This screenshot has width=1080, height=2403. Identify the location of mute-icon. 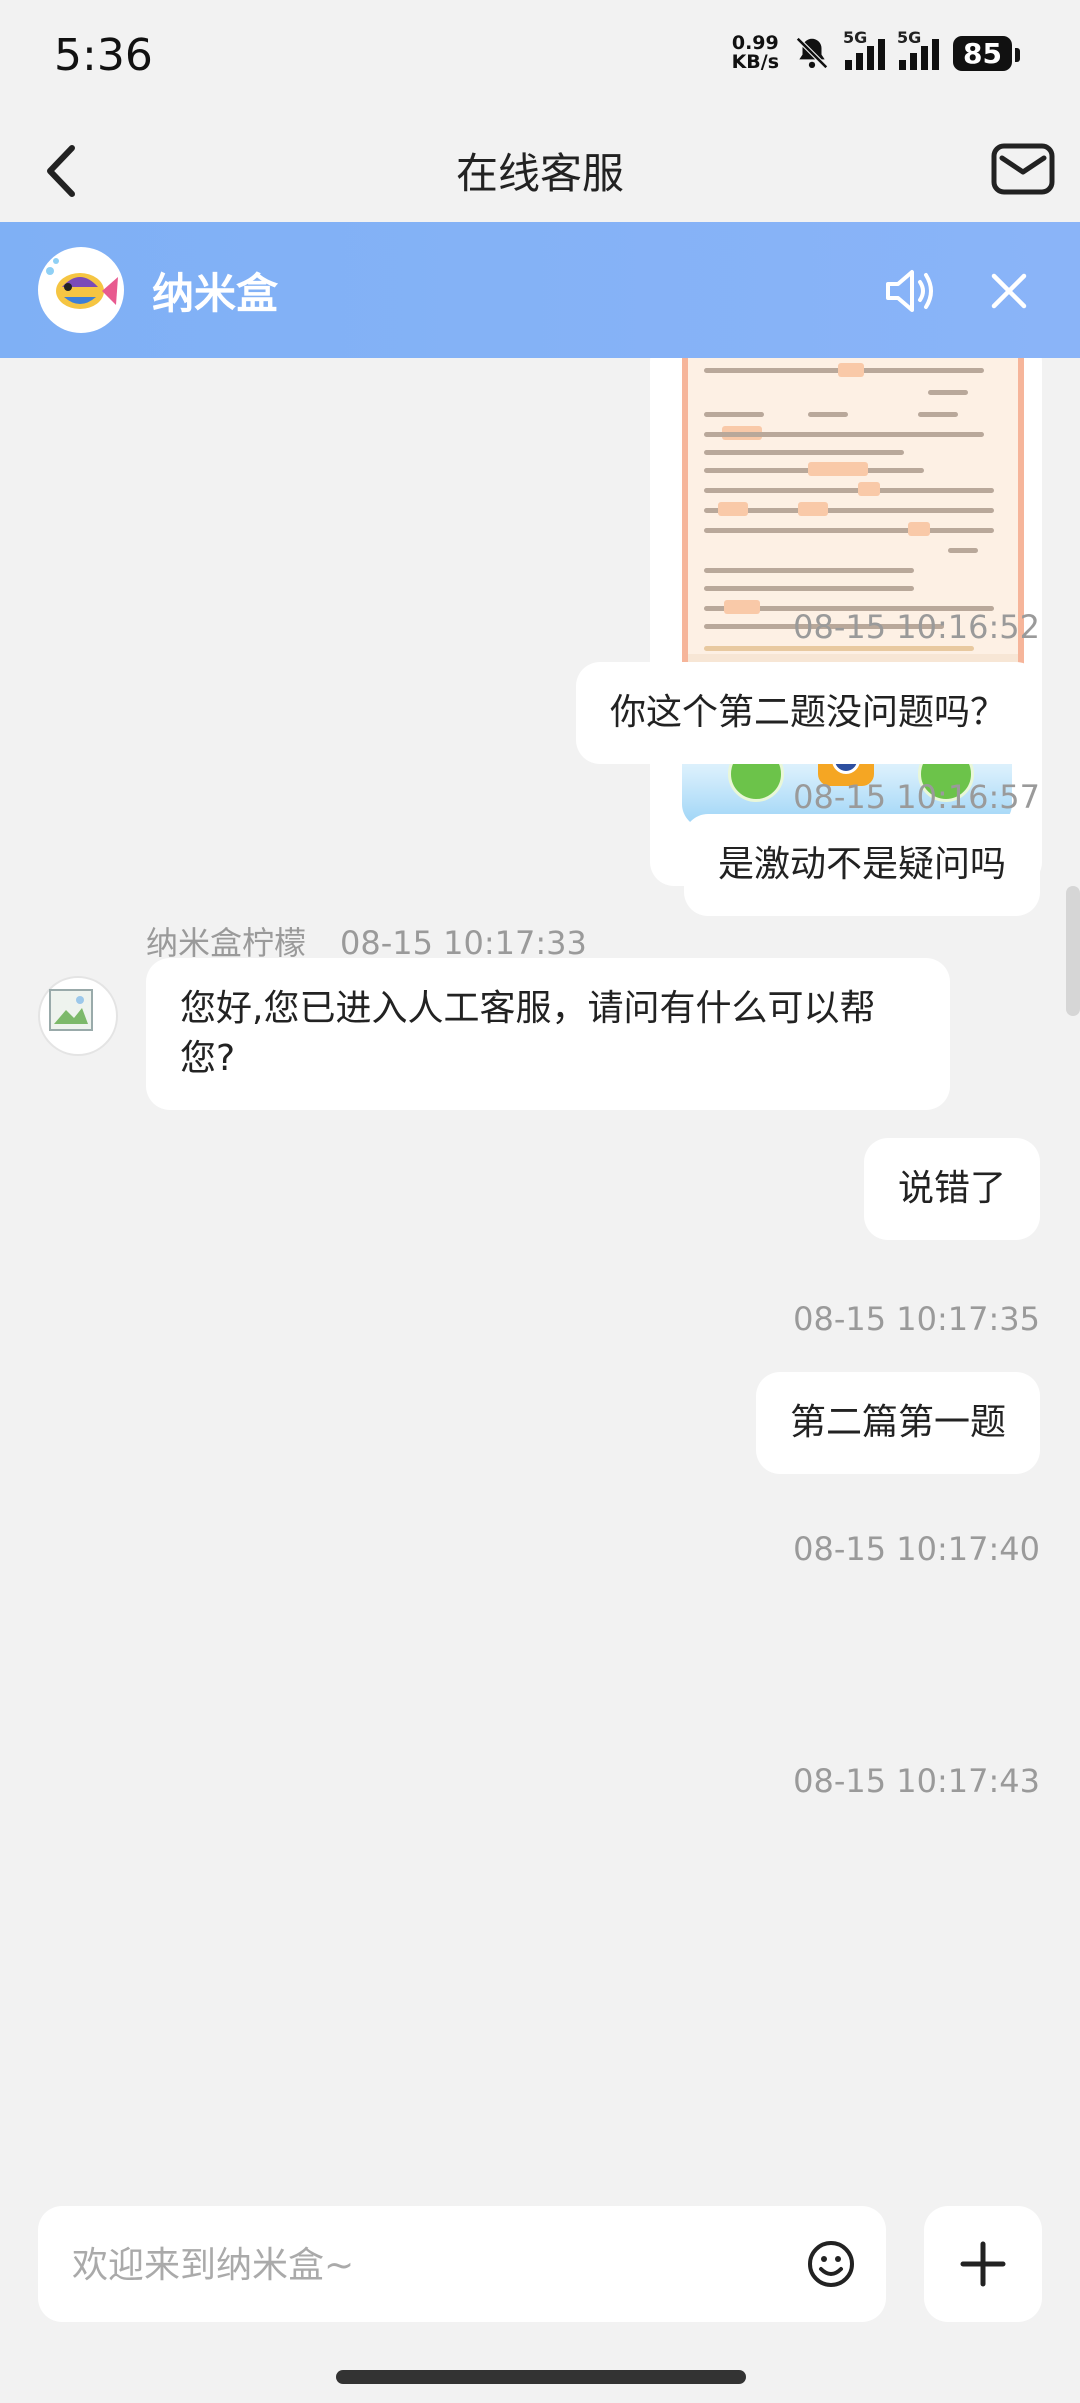
(812, 53).